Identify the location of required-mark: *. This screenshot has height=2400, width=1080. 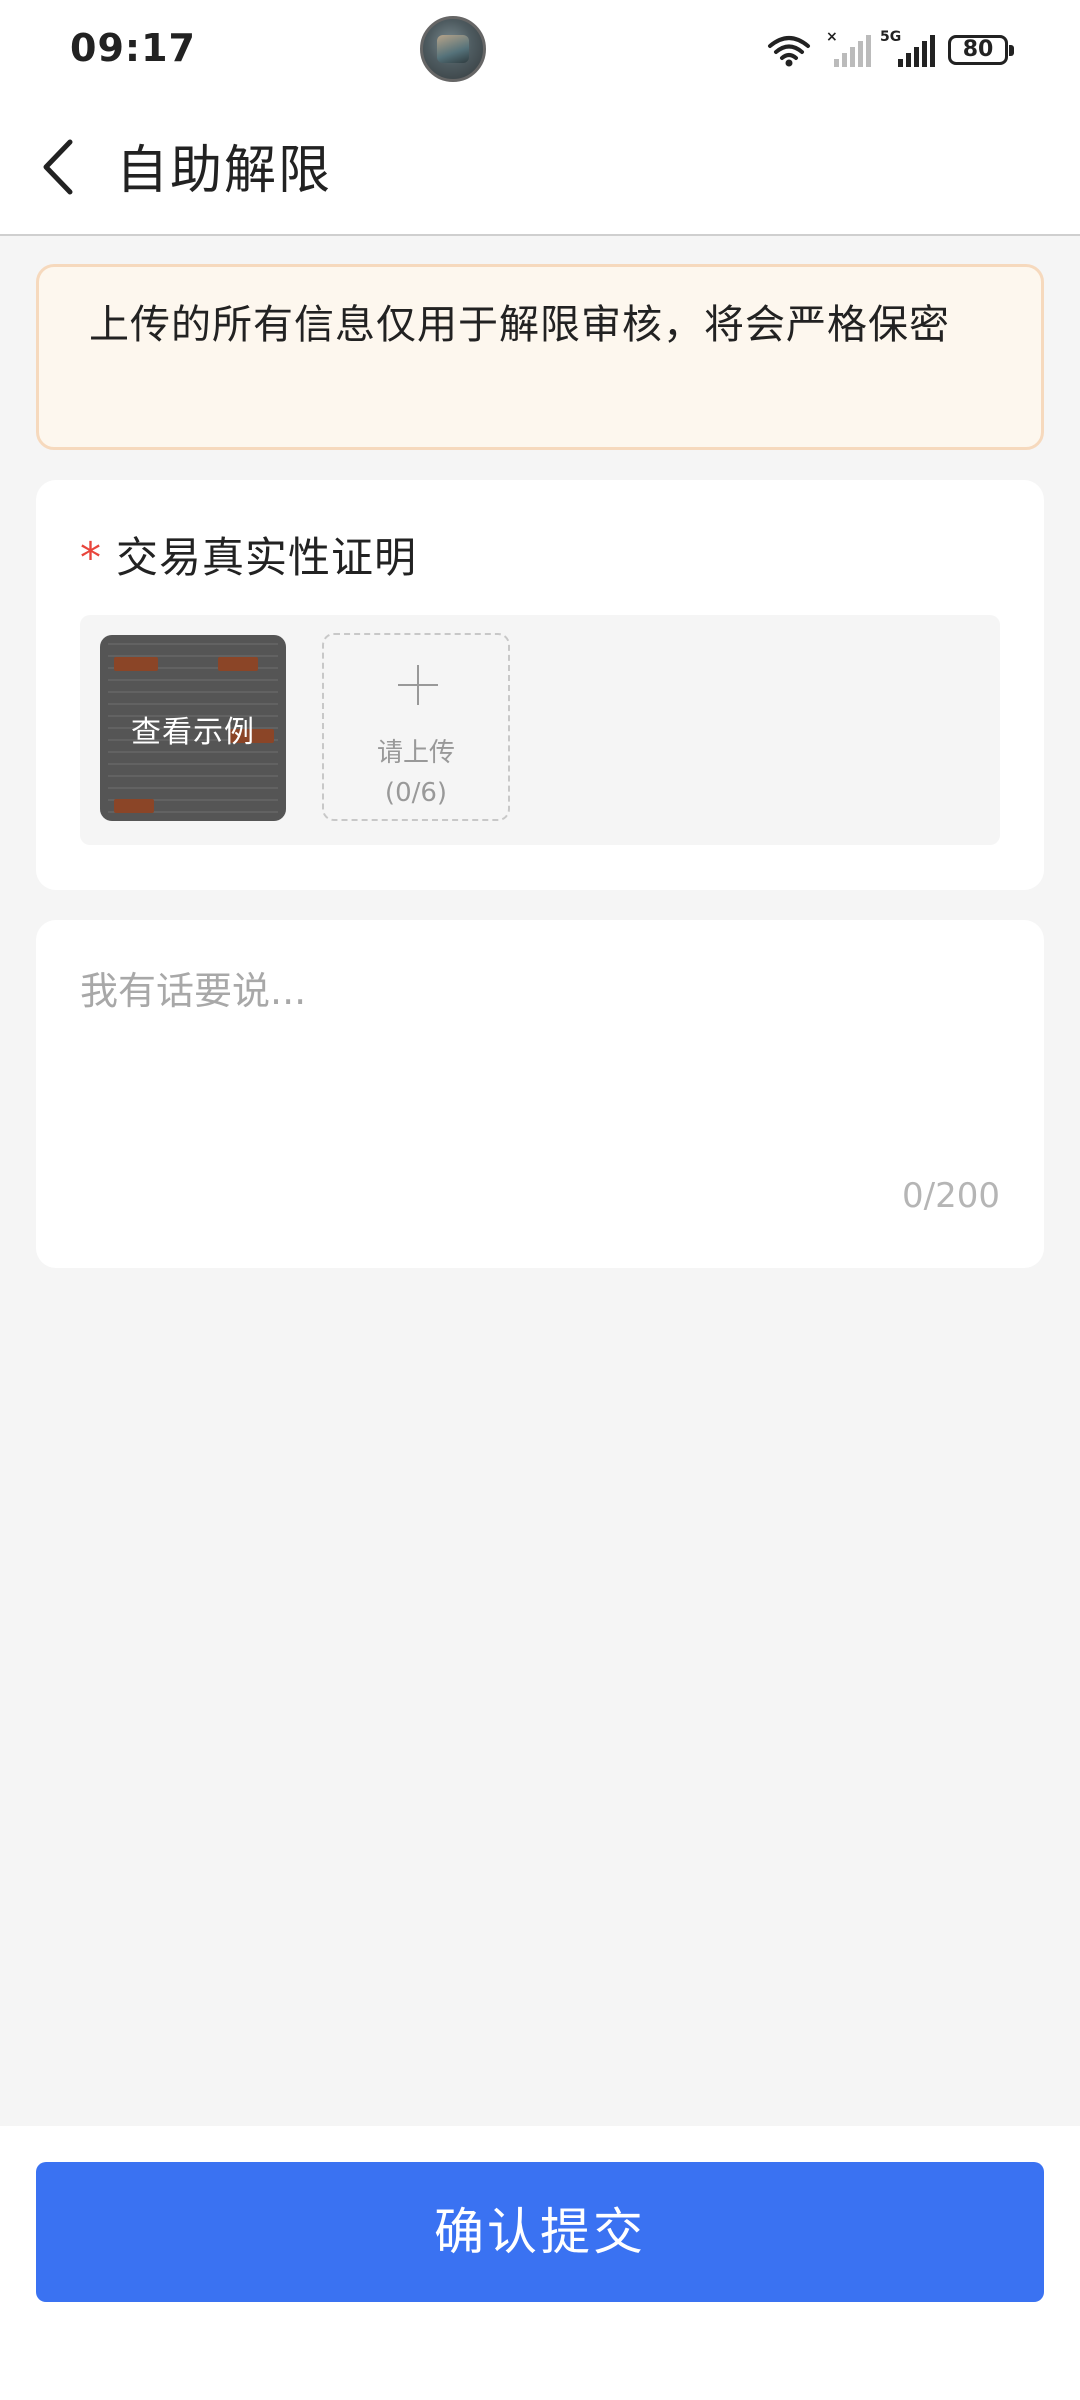
(91, 557).